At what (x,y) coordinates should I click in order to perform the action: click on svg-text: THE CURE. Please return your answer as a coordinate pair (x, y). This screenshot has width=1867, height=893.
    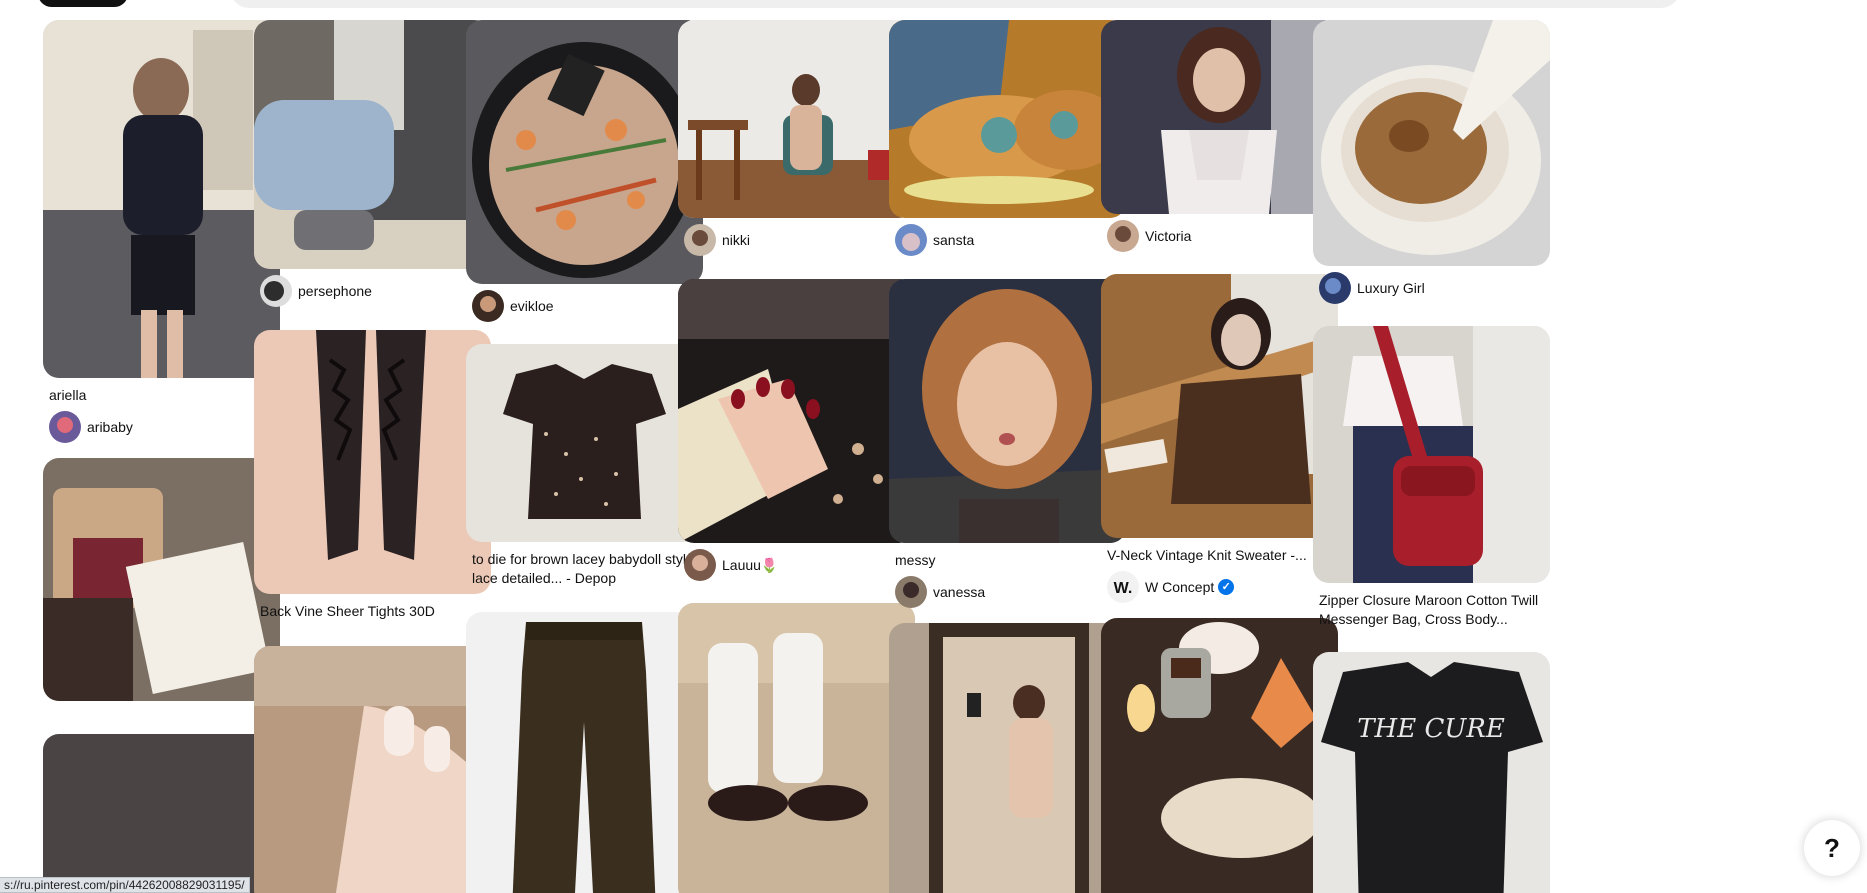
    Looking at the image, I should click on (1431, 729).